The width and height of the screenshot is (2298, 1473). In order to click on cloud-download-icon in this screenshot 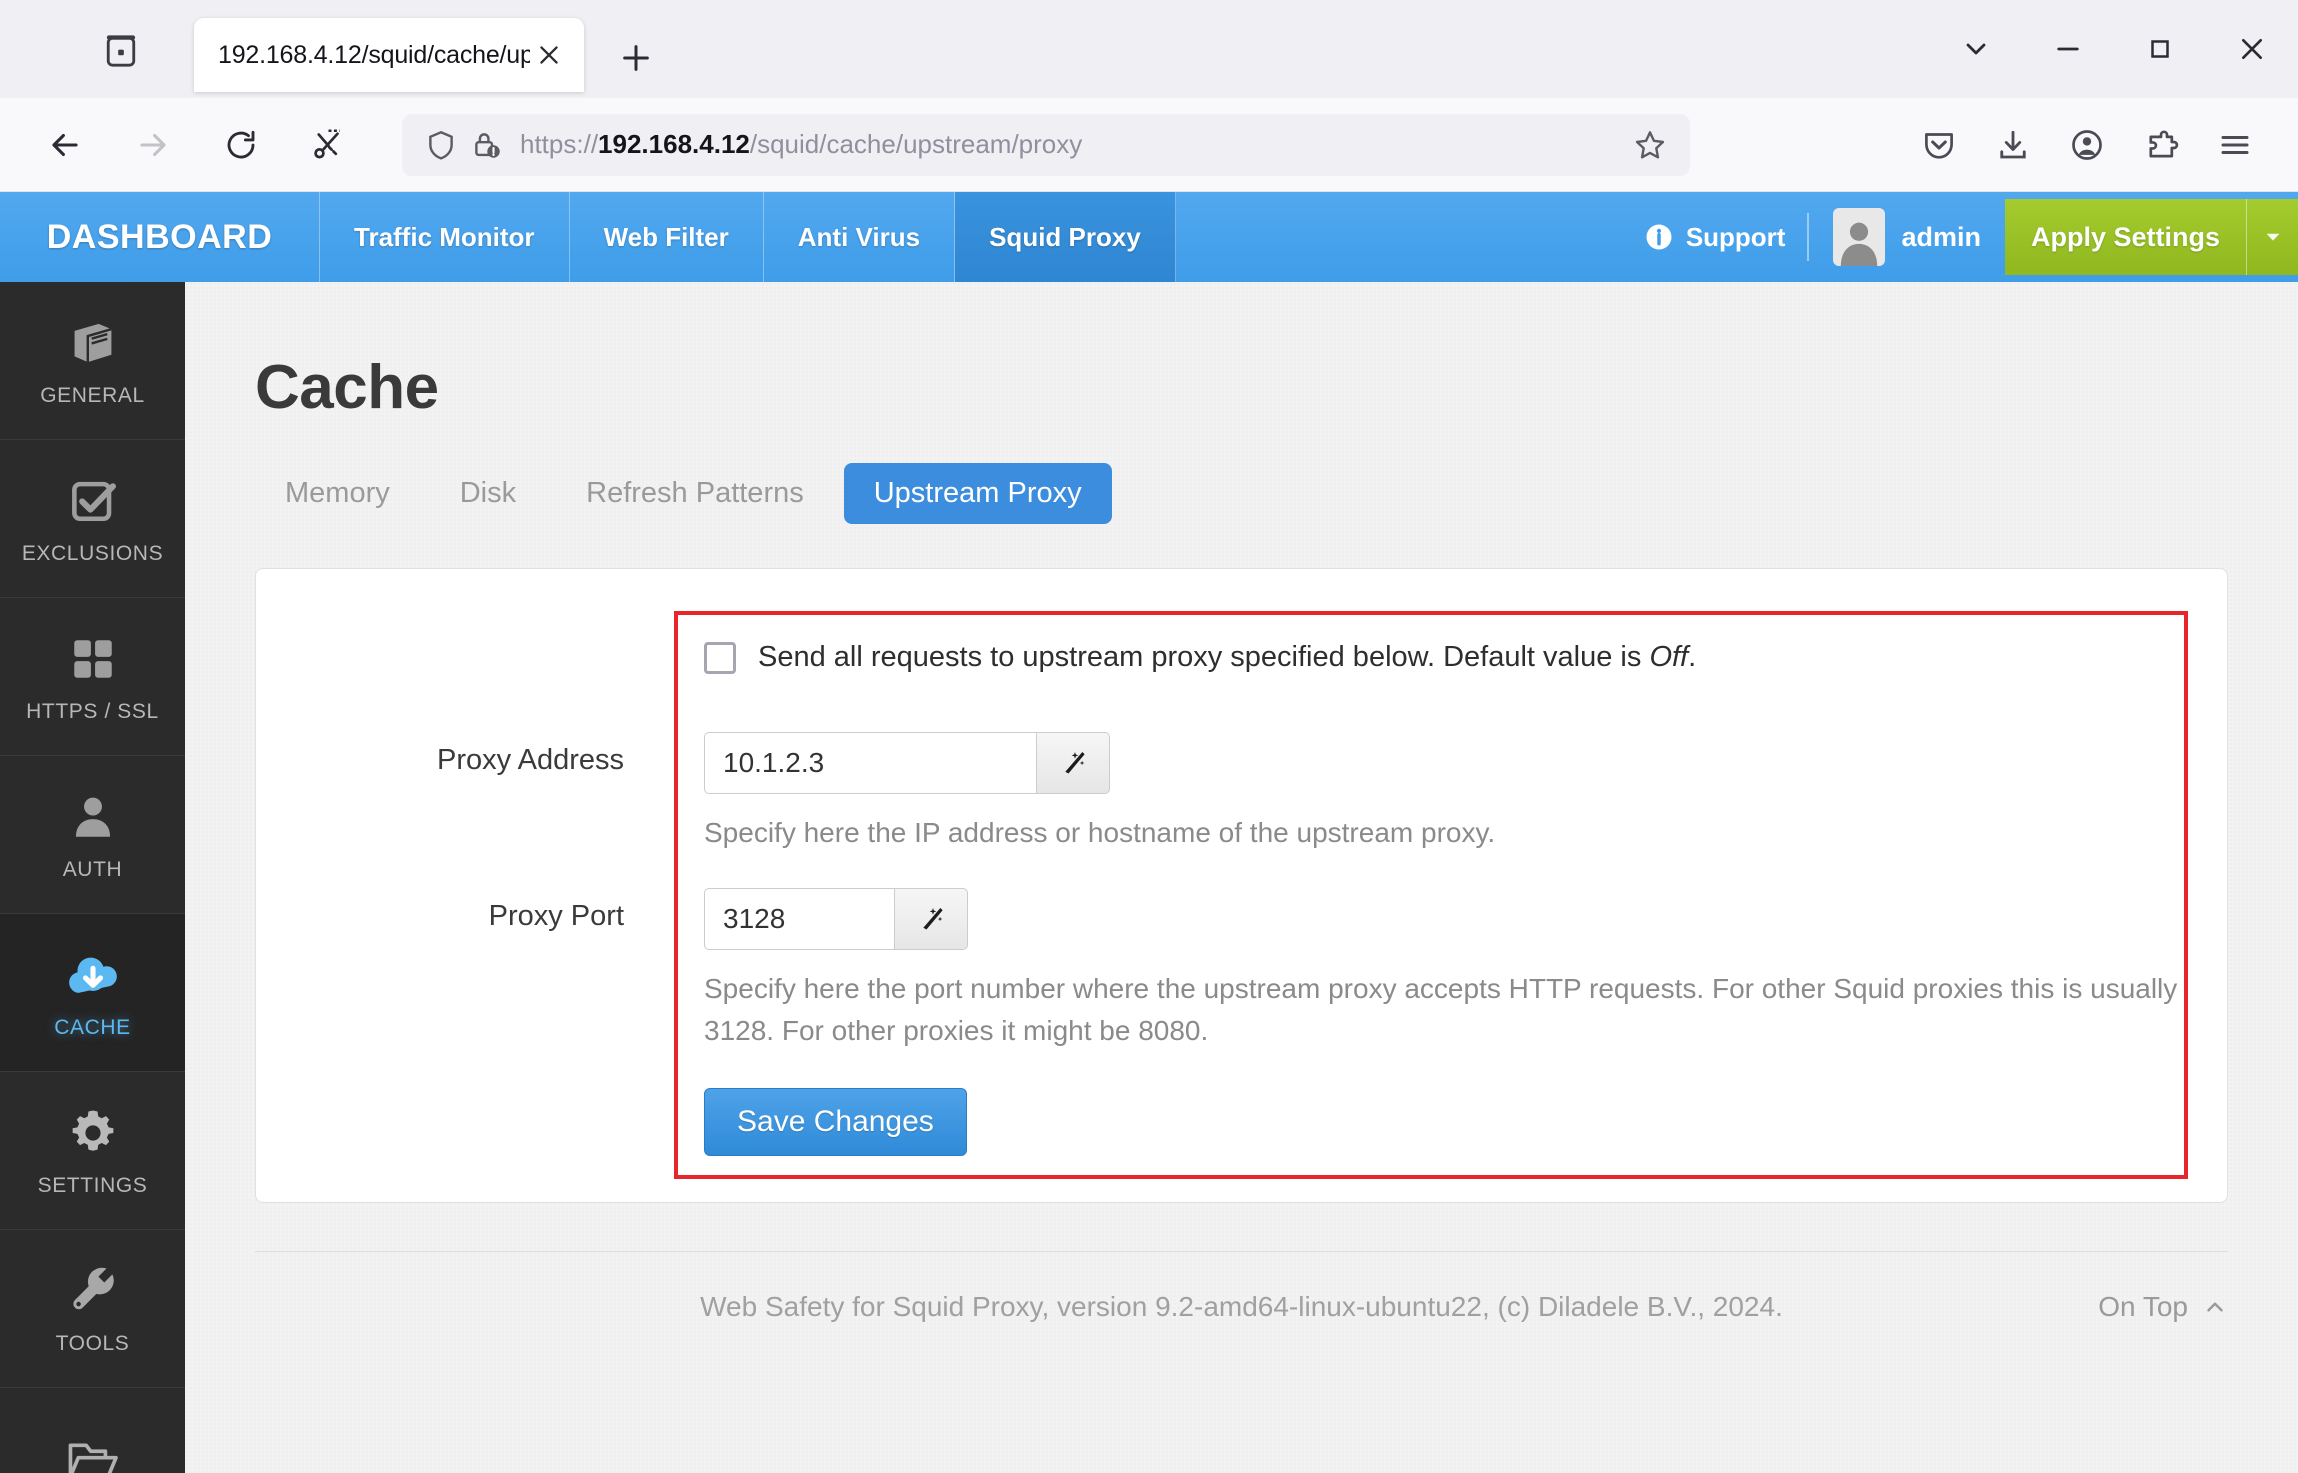, I will do `click(93, 975)`.